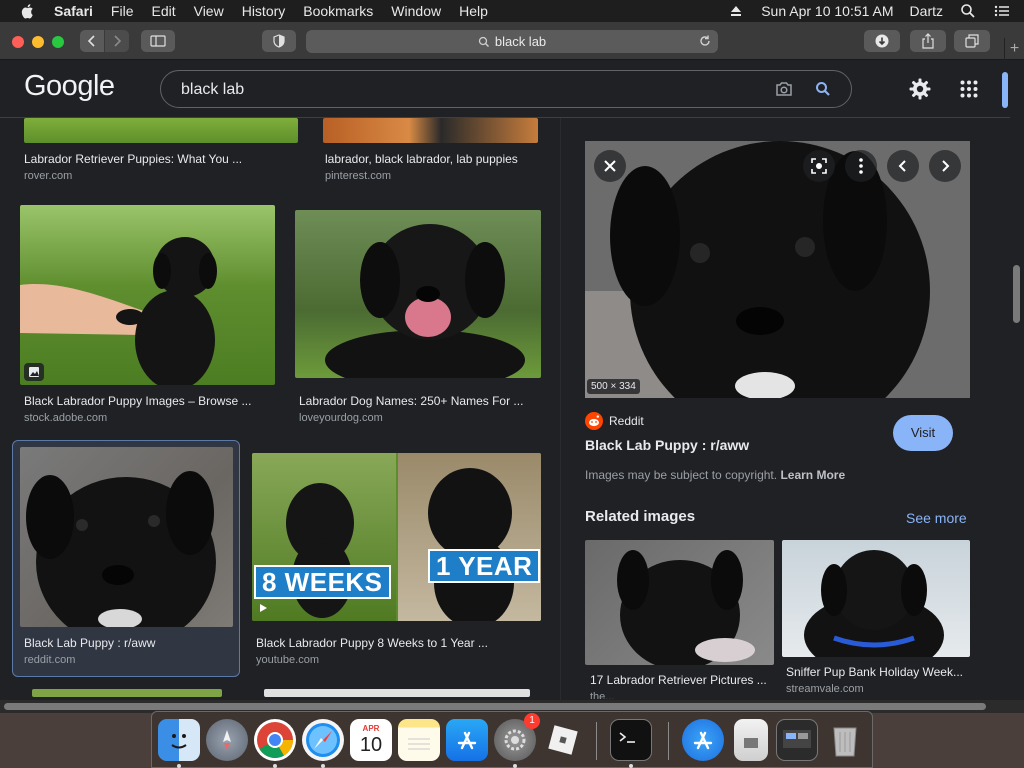 This screenshot has height=768, width=1024. I want to click on result-source: stock.adobe.com, so click(65, 418).